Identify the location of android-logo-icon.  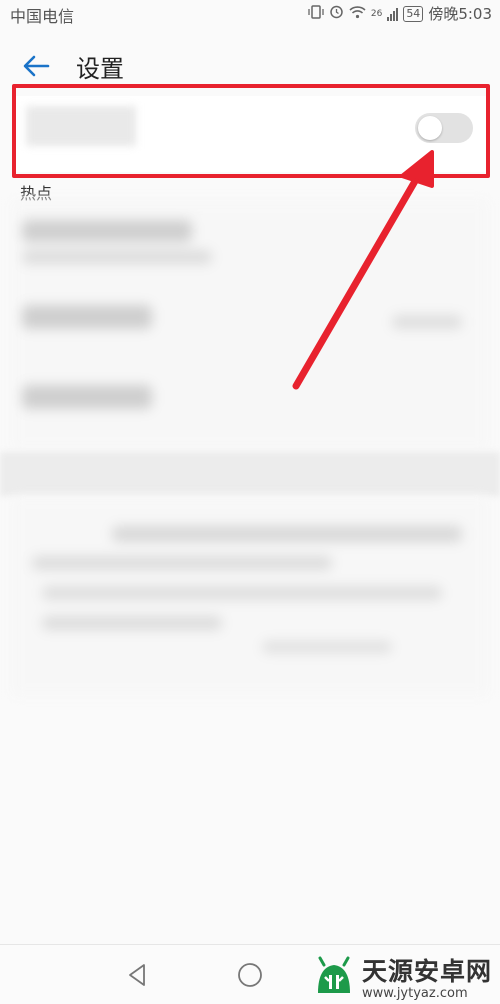
(334, 977).